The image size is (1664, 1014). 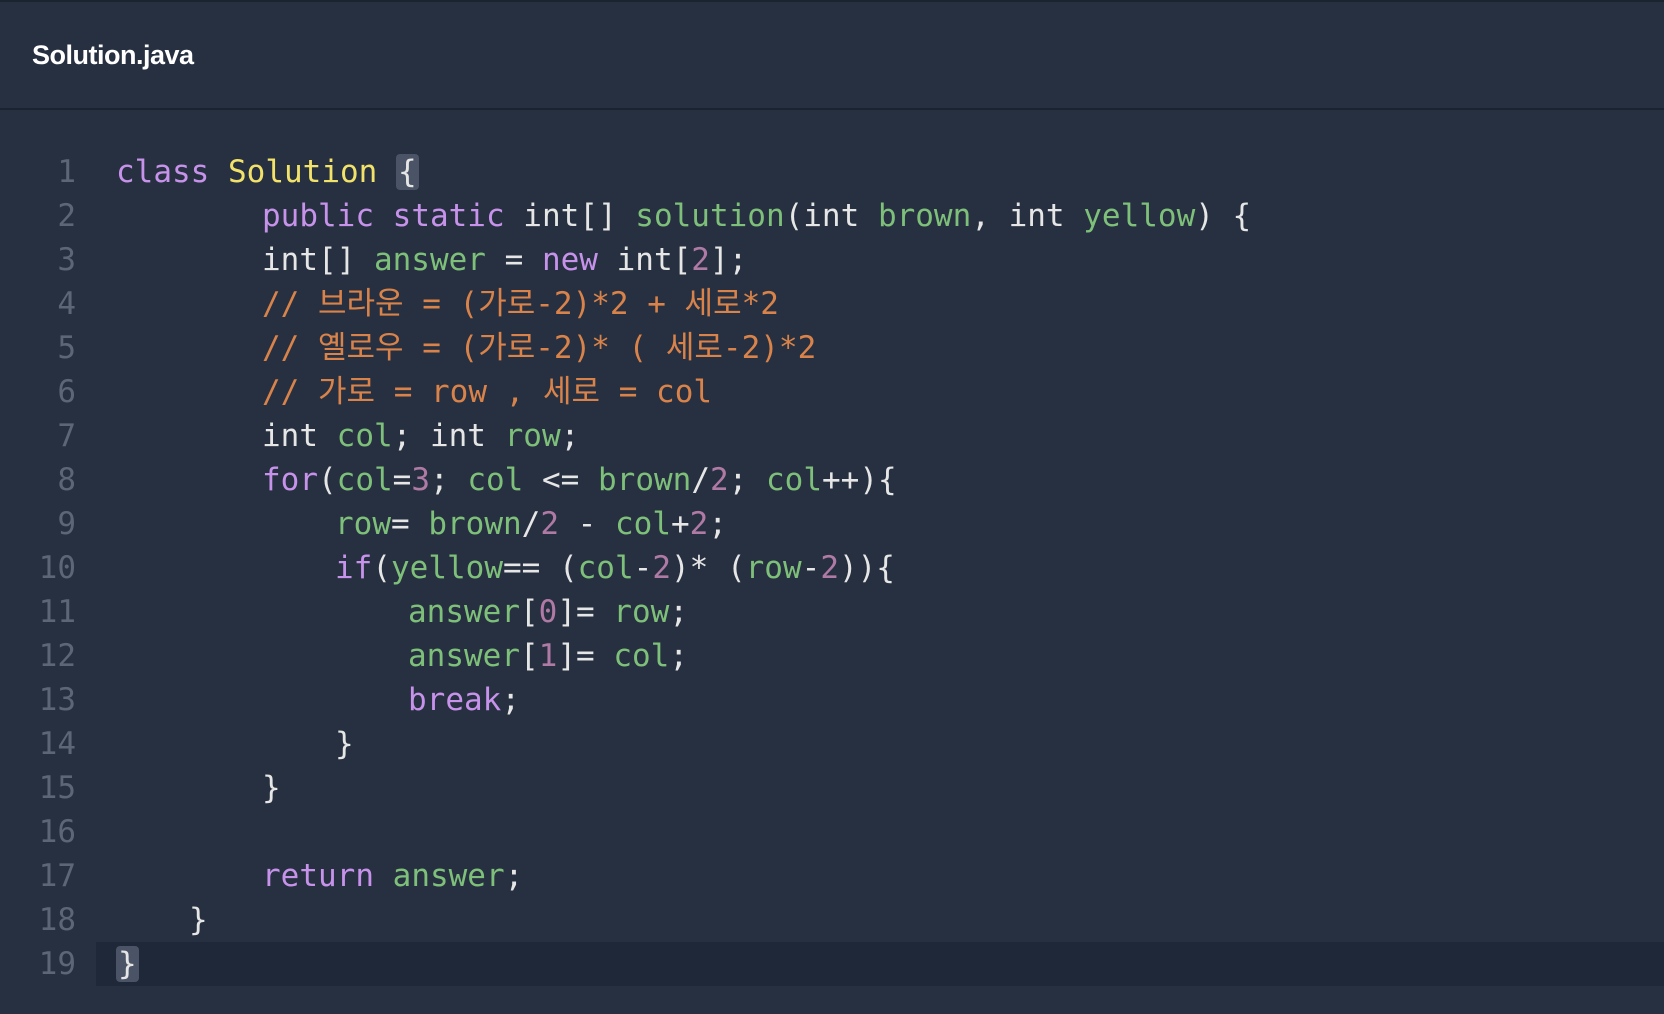 What do you see at coordinates (57, 920) in the screenshot?
I see `line-number: 18` at bounding box center [57, 920].